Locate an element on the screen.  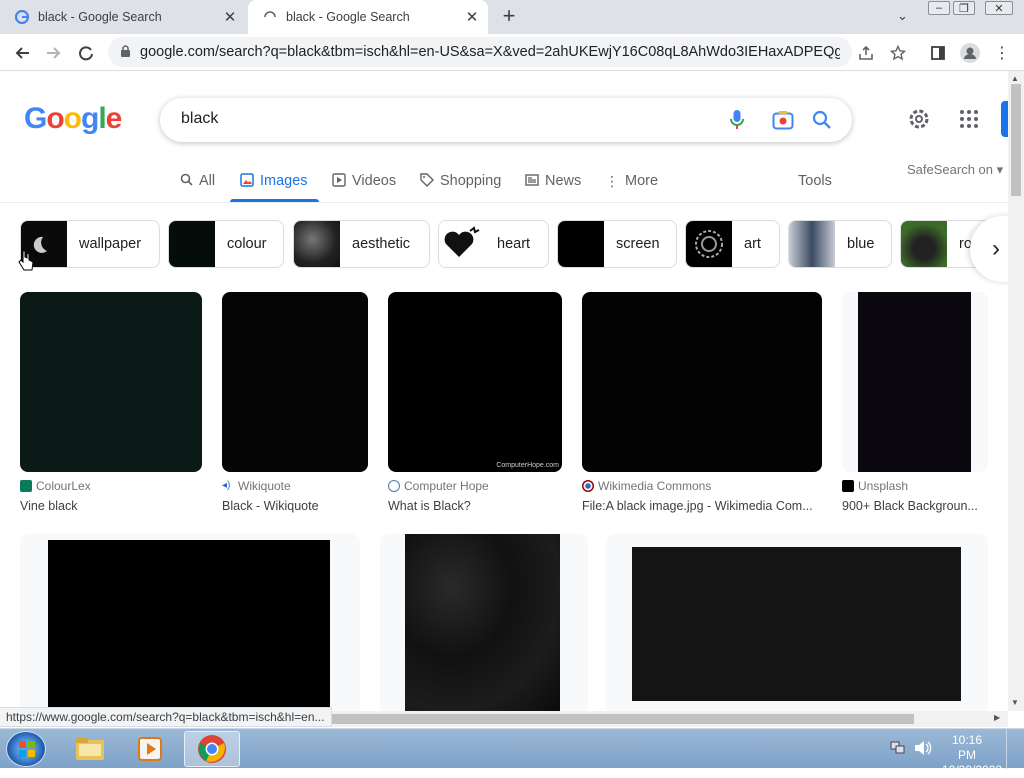
media-player-icon is located at coordinates (150, 749).